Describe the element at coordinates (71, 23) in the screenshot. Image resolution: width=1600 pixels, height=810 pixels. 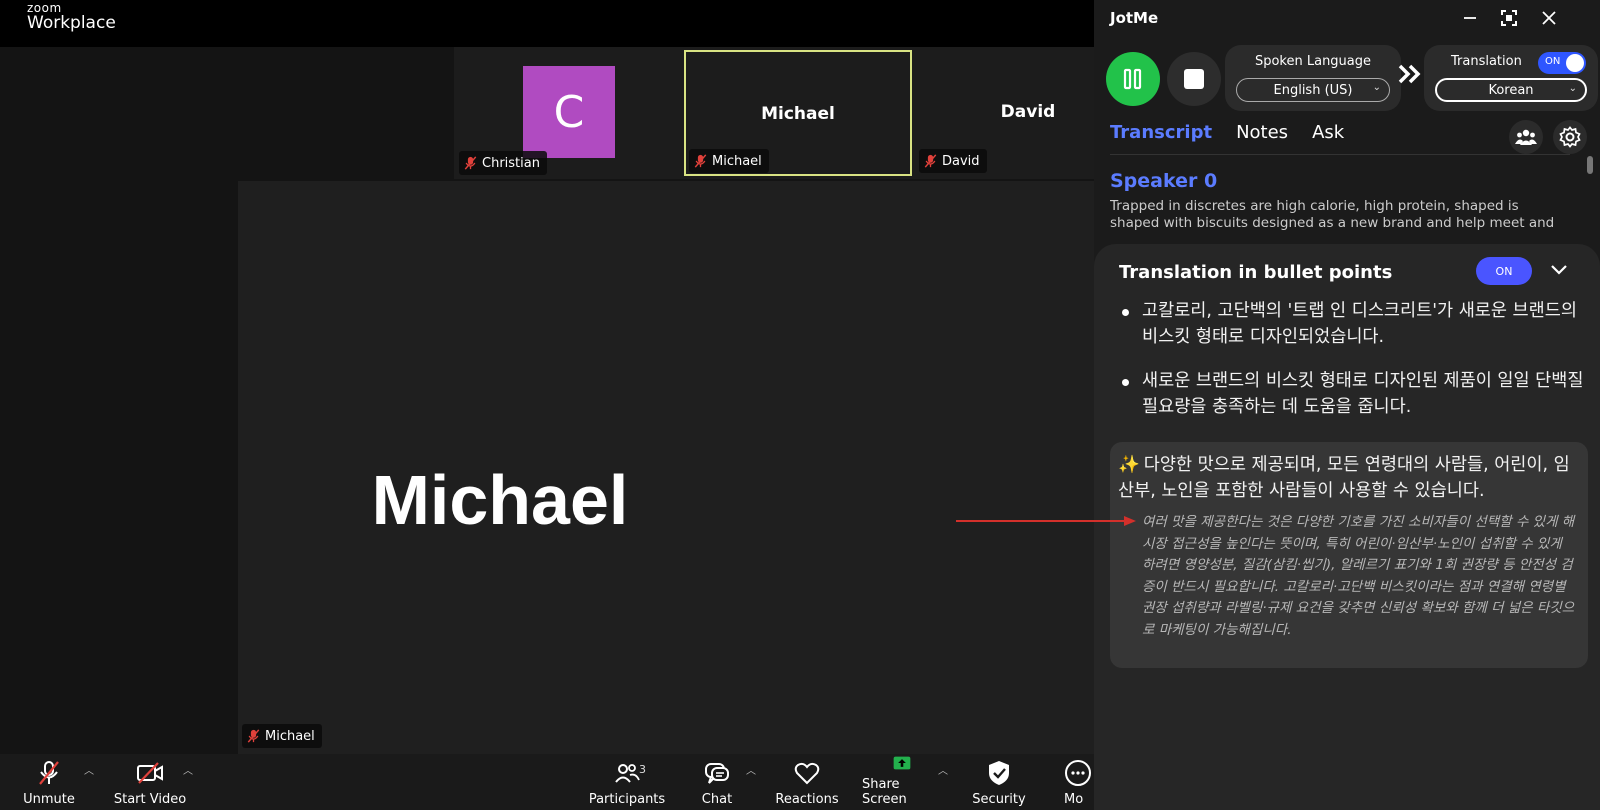
I see `brand-large: Workplace` at that location.